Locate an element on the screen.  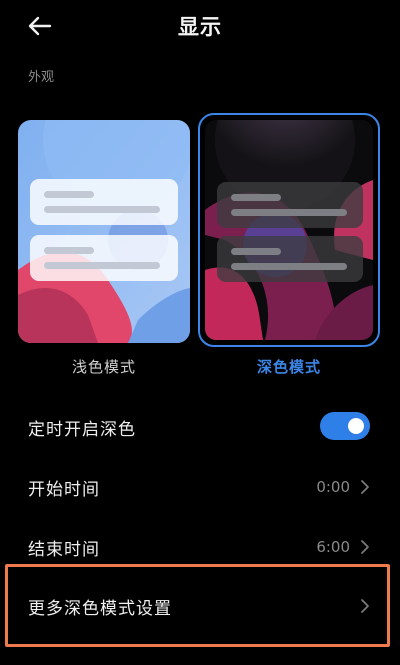
start-time-label: 开始时间 is located at coordinates (64, 490).